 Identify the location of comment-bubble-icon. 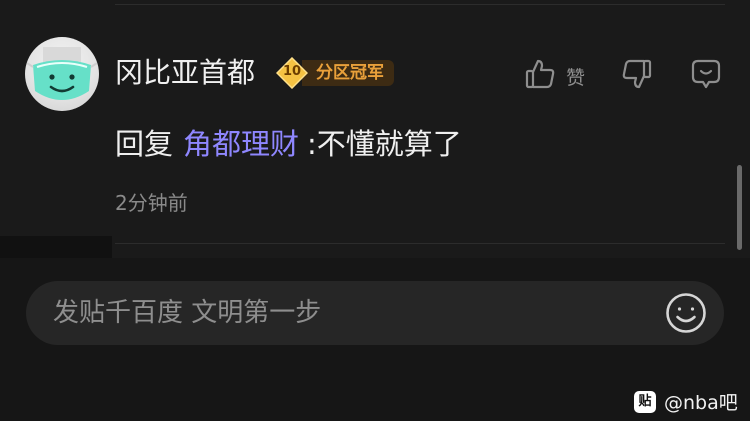
(706, 76).